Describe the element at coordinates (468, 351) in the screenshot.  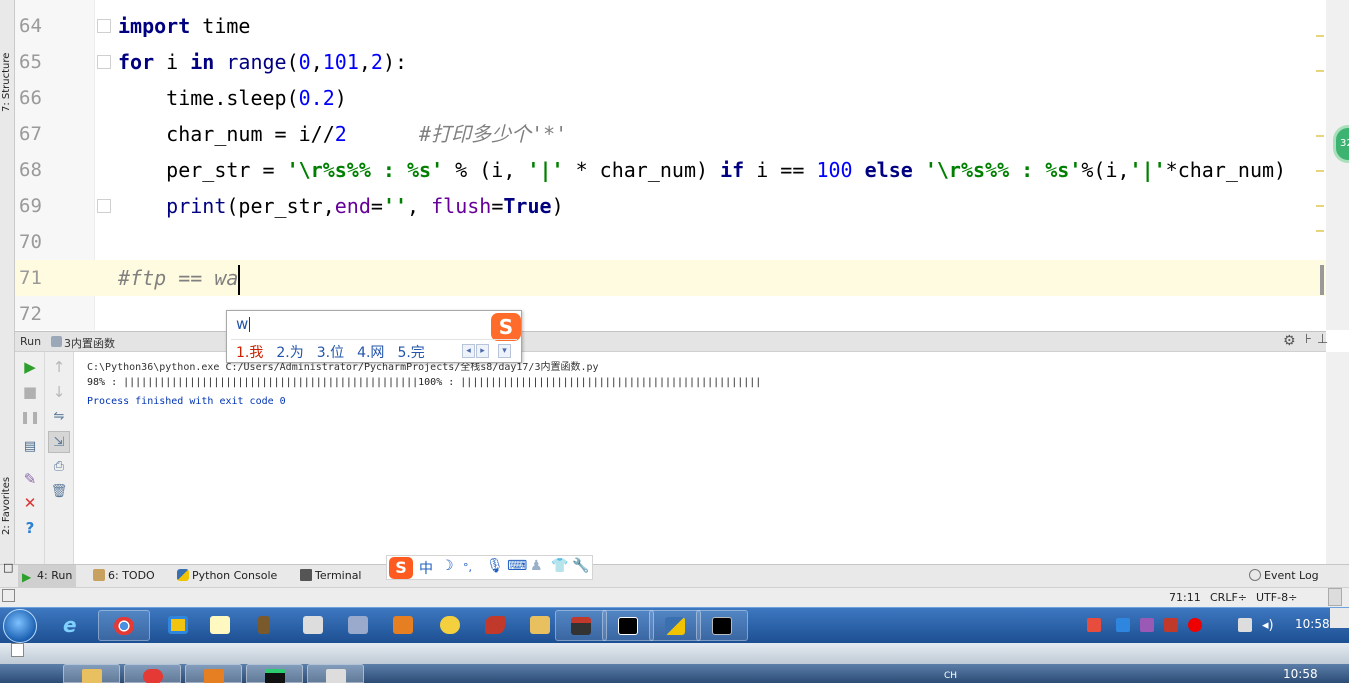
I see `ime-prev-page-icon: ◂` at that location.